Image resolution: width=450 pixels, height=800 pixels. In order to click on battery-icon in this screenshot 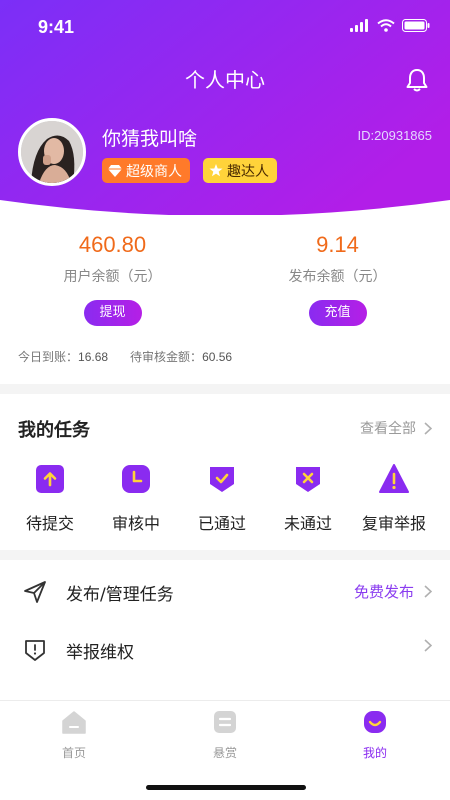, I will do `click(416, 25)`.